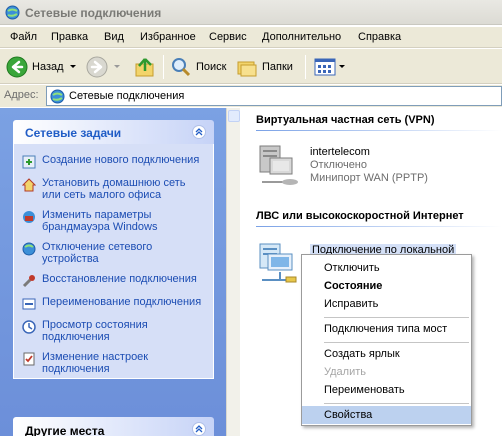  What do you see at coordinates (117, 66) in the screenshot?
I see `forward-dropdown-icon` at bounding box center [117, 66].